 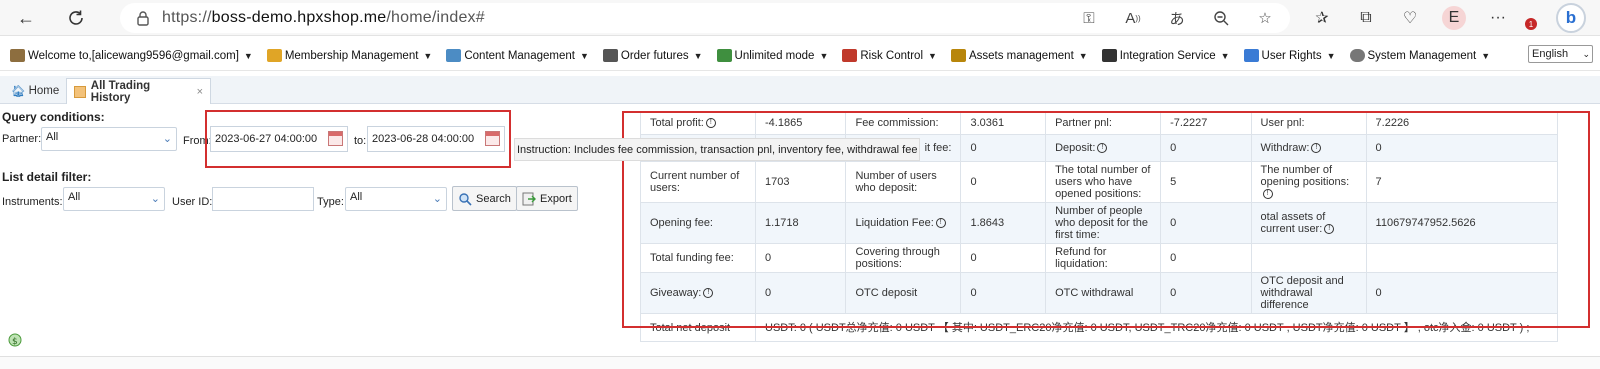 What do you see at coordinates (1221, 18) in the screenshot?
I see `zoom-icon` at bounding box center [1221, 18].